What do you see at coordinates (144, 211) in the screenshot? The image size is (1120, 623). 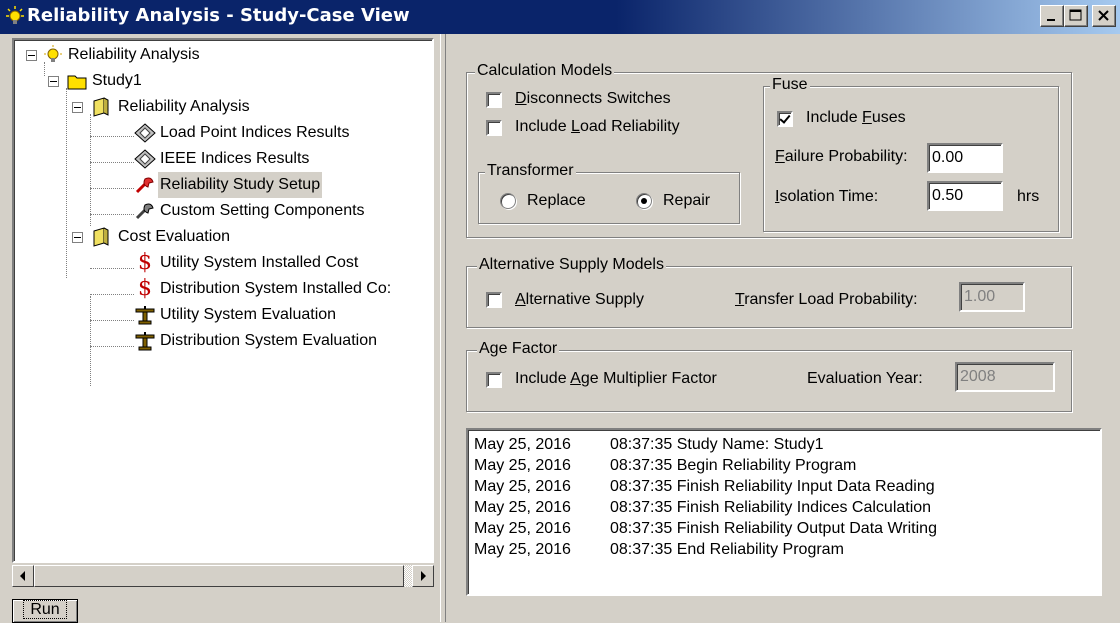 I see `gray-tool-icon` at bounding box center [144, 211].